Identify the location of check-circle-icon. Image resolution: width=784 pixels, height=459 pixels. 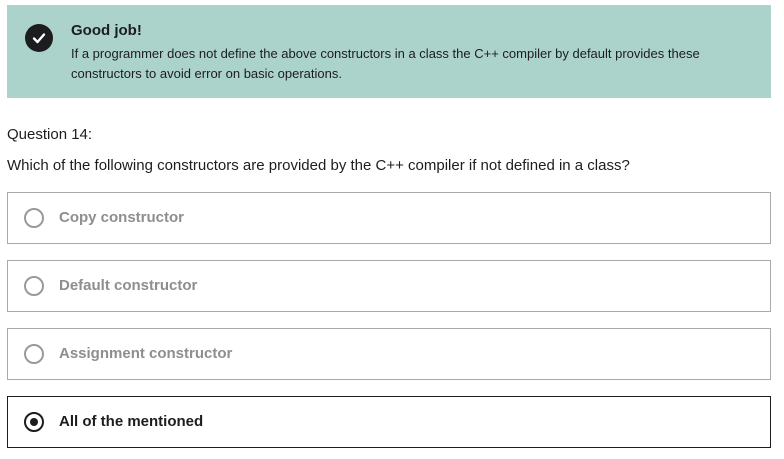
(39, 38).